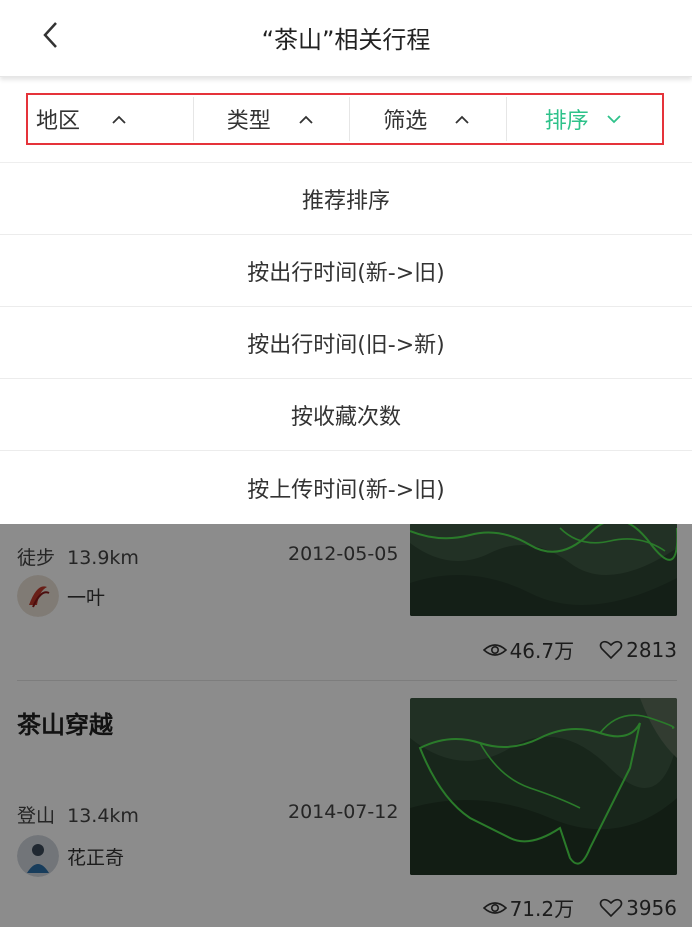  Describe the element at coordinates (346, 199) in the screenshot. I see `sort-option-recommended: 推荐排序` at that location.